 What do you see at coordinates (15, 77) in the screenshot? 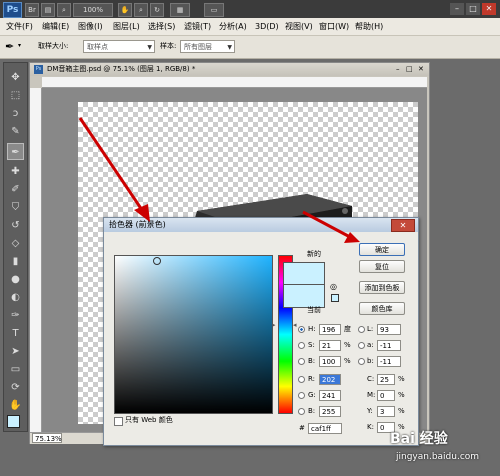
I see `move-tool-icon: ✥` at bounding box center [15, 77].